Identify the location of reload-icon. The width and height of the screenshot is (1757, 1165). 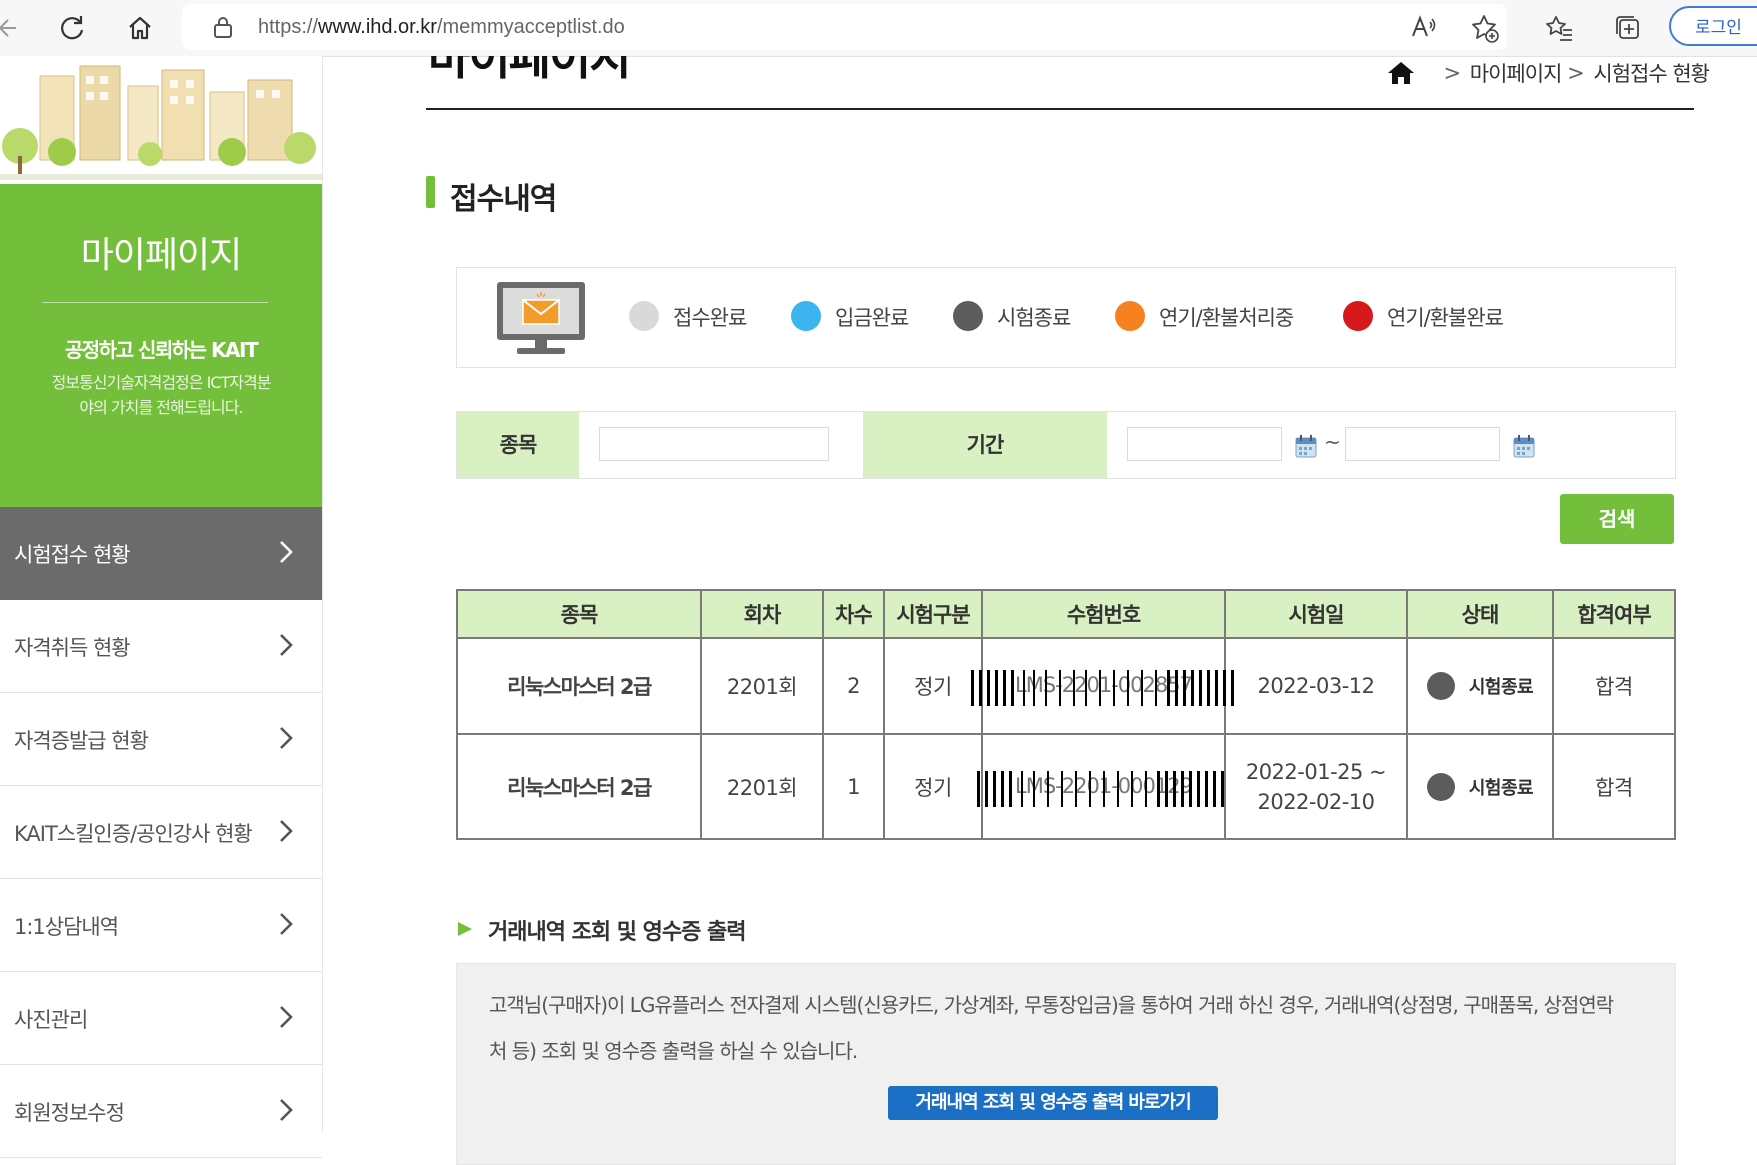
(72, 28).